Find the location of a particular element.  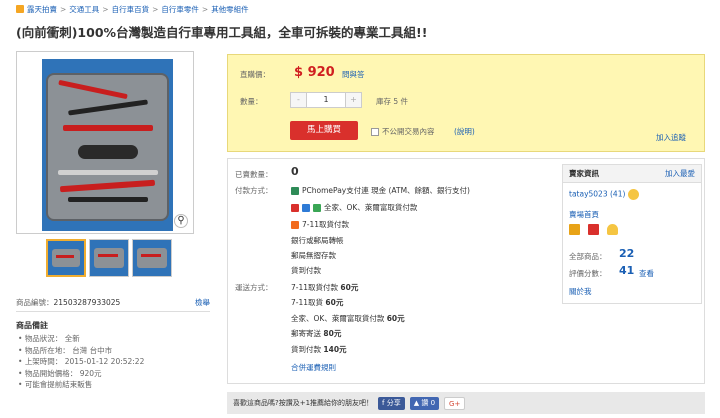

seller-header: 賣家資訊 加入最愛 is located at coordinates (632, 174).